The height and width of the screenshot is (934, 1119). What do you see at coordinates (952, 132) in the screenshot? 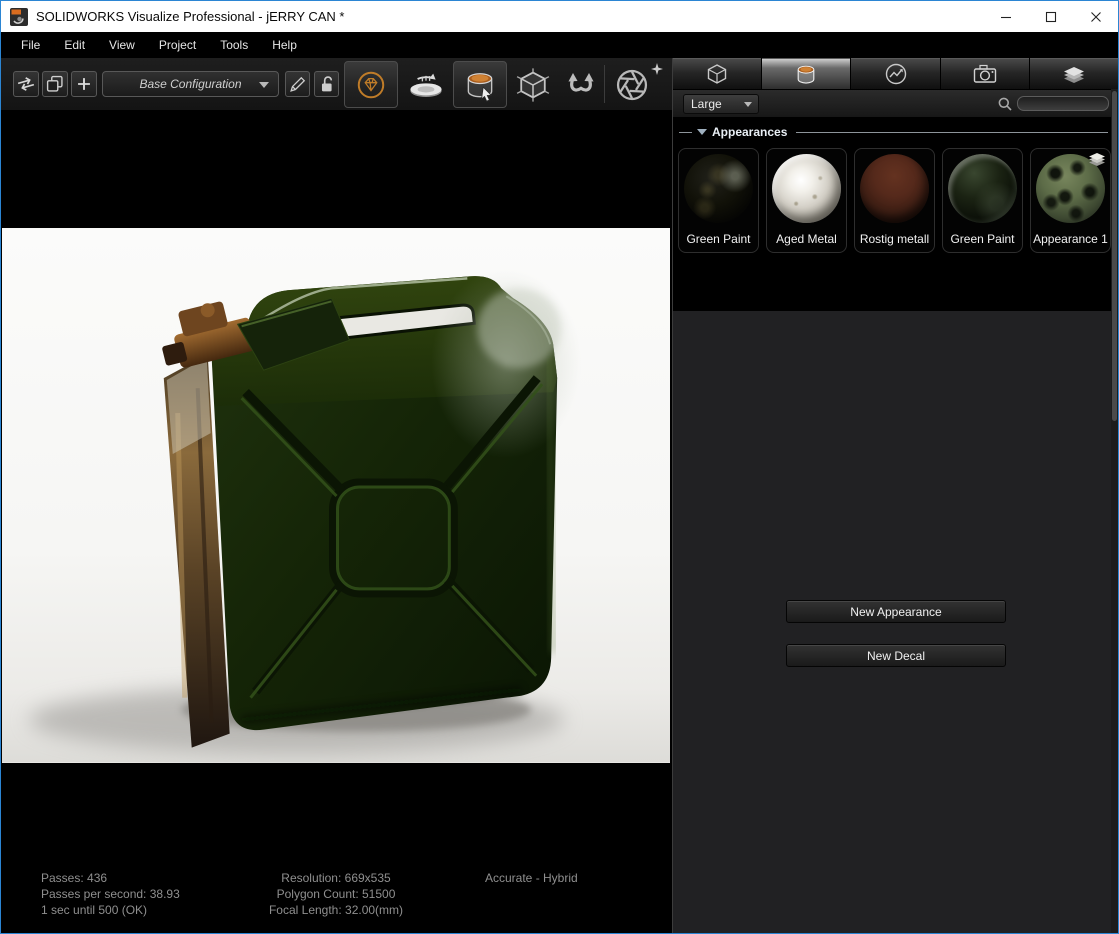
I see `header-rule` at bounding box center [952, 132].